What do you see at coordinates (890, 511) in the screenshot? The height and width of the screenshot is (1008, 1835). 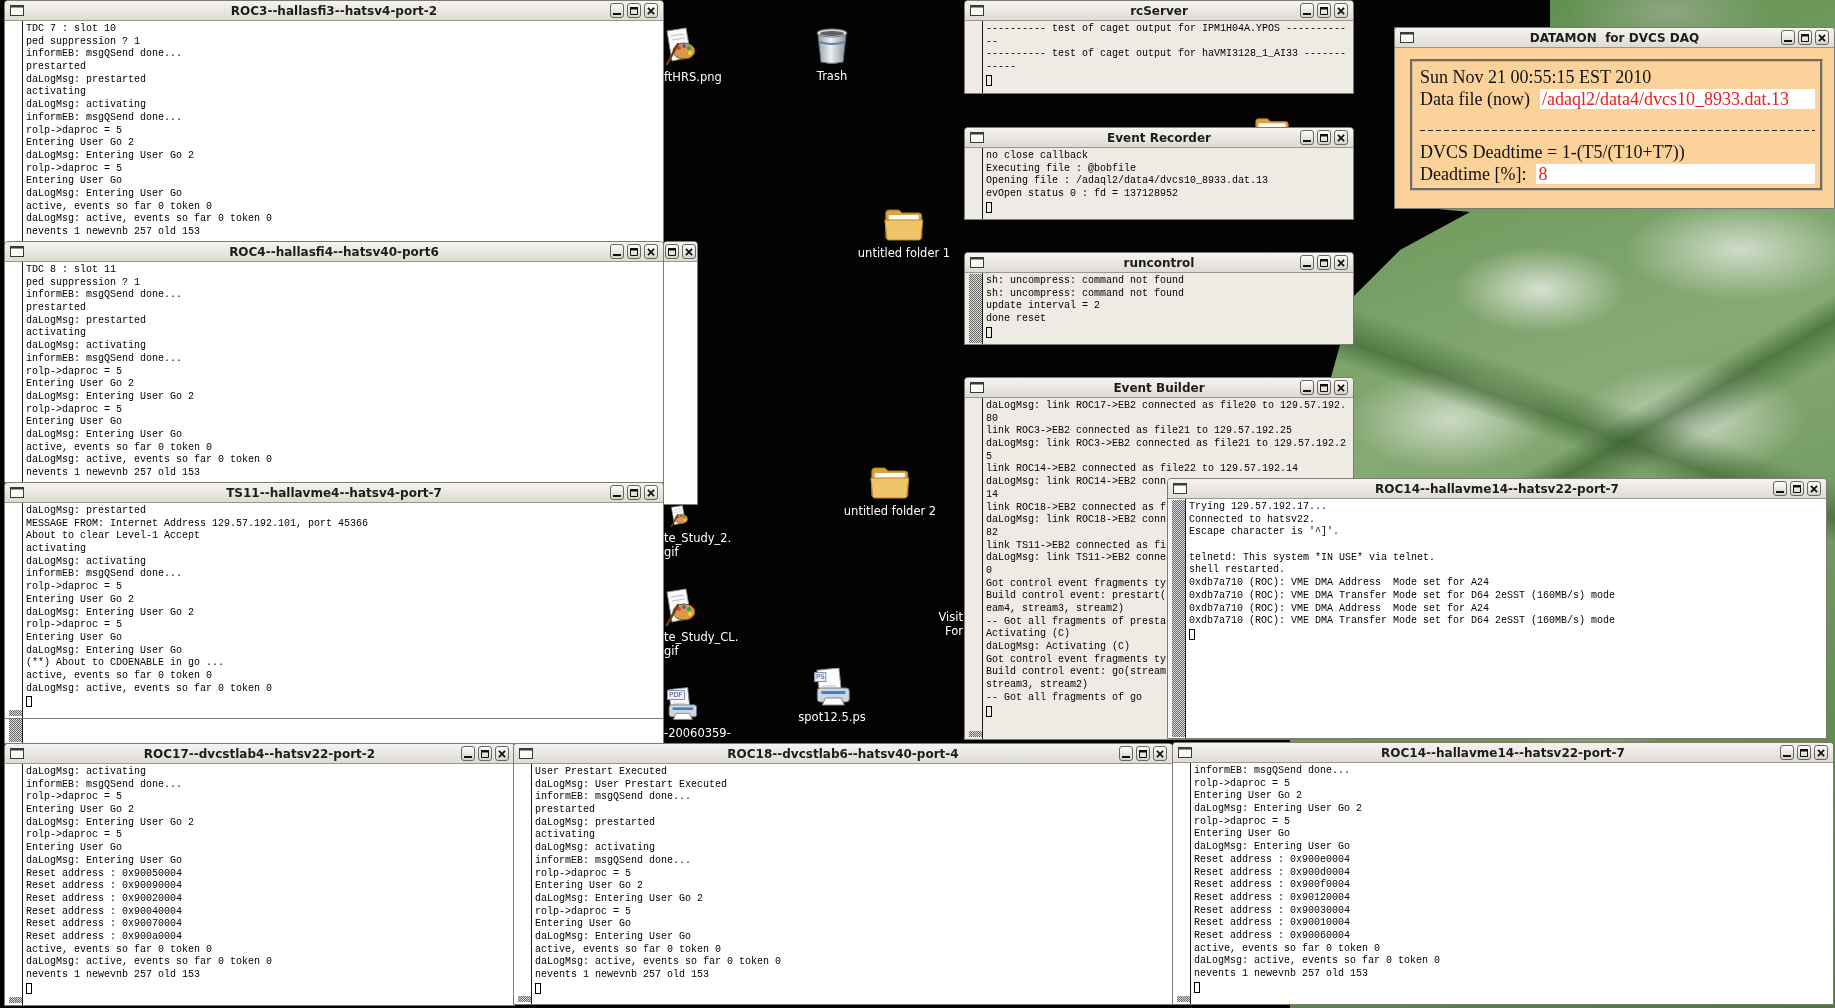 I see `file-name: untitled folder 2` at bounding box center [890, 511].